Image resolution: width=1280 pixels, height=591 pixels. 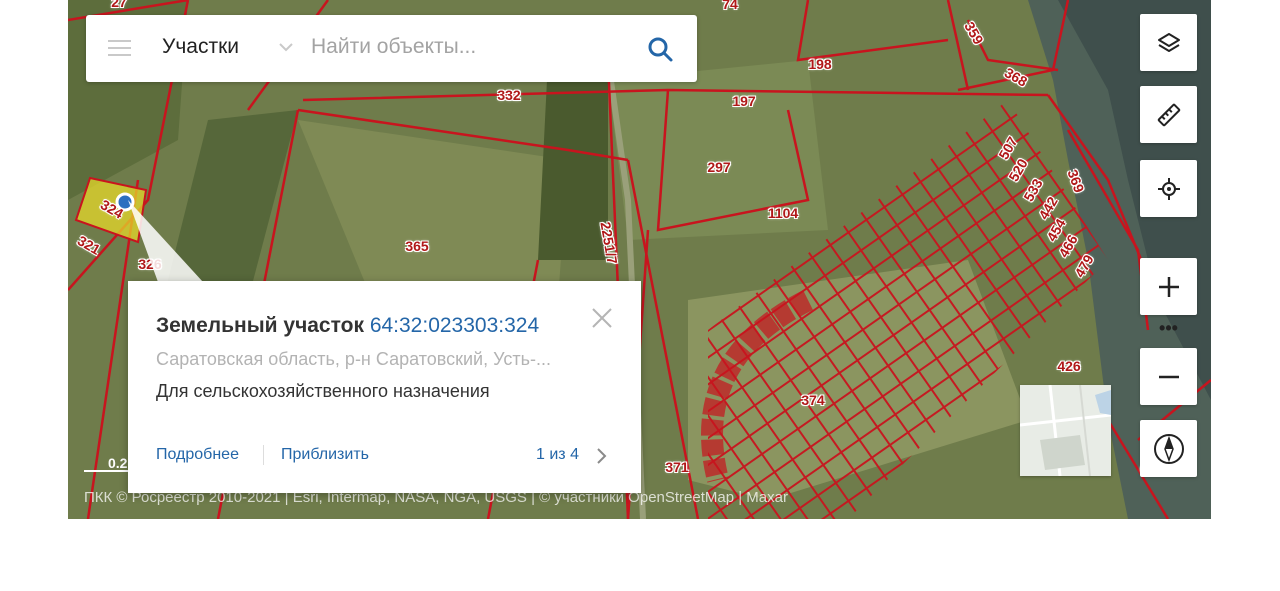 What do you see at coordinates (743, 101) in the screenshot?
I see `parcel-label: 197` at bounding box center [743, 101].